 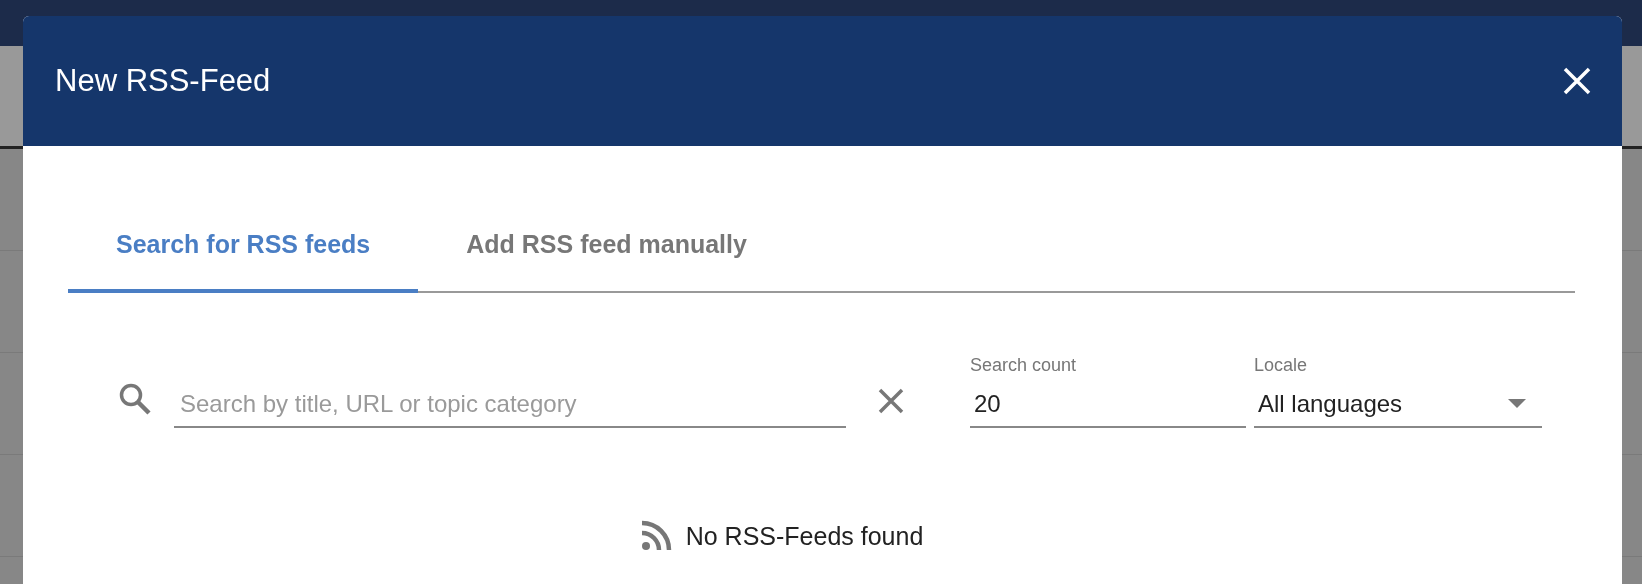 I want to click on dropdown-caret-icon, so click(x=1517, y=404).